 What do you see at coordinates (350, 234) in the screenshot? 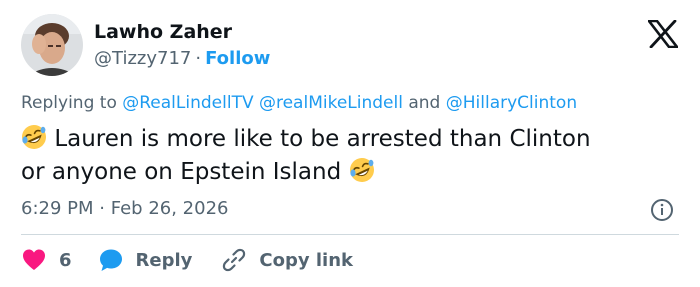
I see `divider` at bounding box center [350, 234].